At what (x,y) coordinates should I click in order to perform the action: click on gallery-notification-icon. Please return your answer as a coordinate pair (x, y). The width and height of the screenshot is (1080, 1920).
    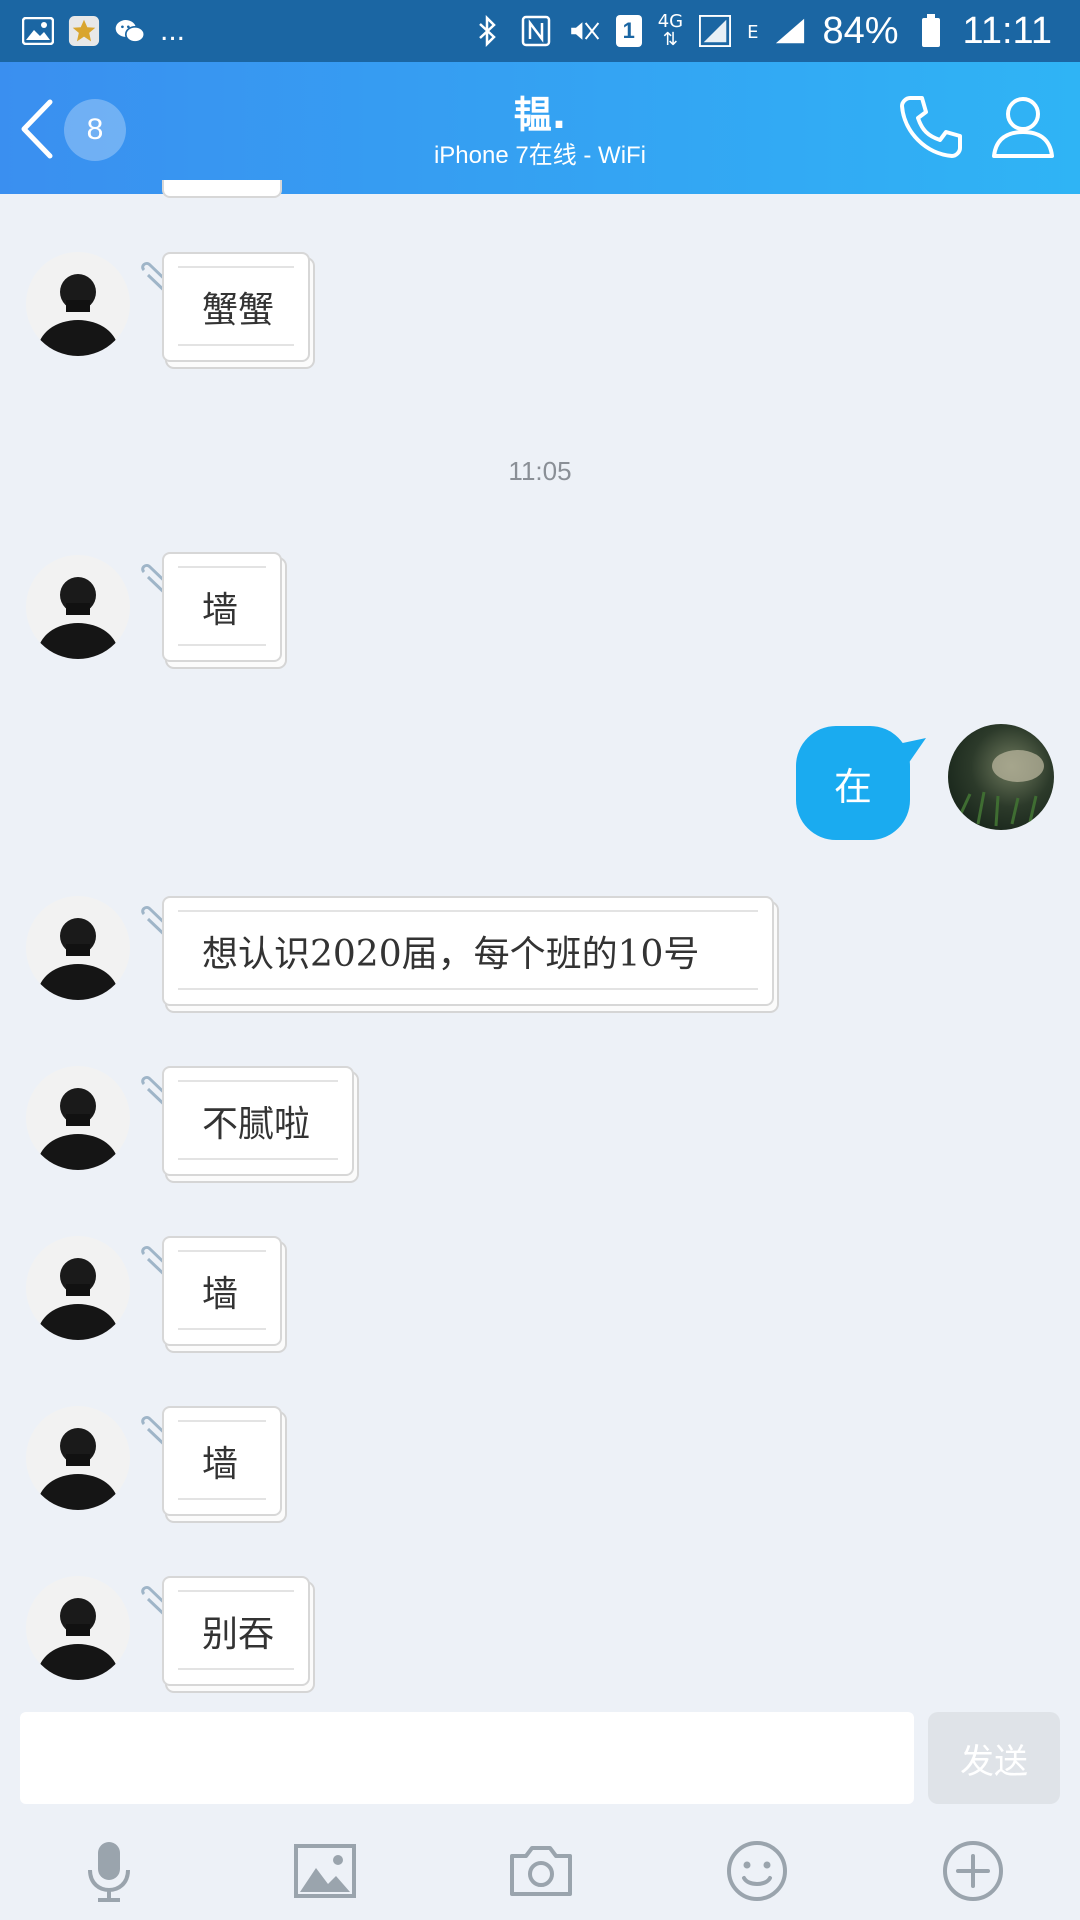
    Looking at the image, I should click on (38, 31).